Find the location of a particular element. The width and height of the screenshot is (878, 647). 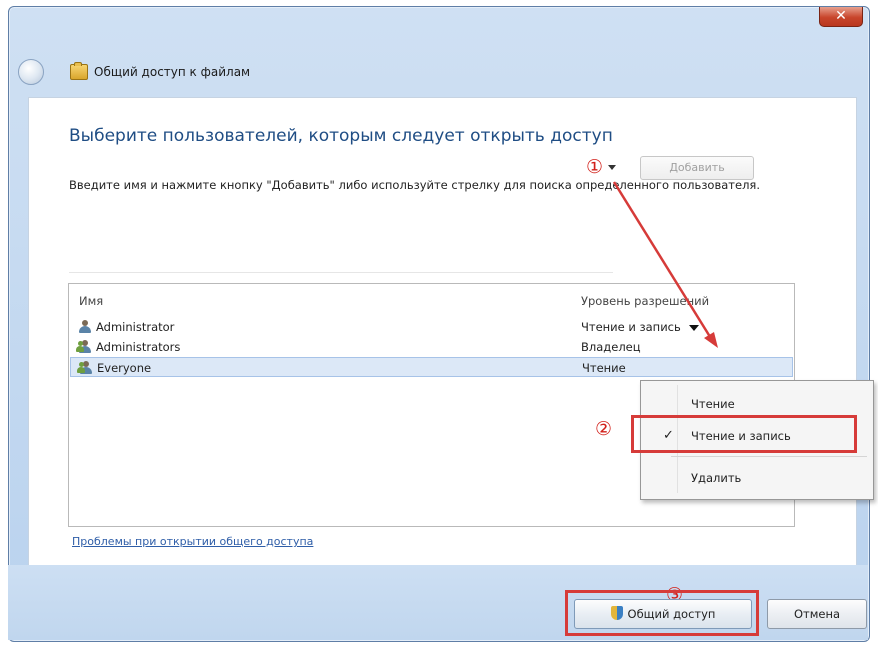

menu-item-label: Удалить is located at coordinates (716, 478).